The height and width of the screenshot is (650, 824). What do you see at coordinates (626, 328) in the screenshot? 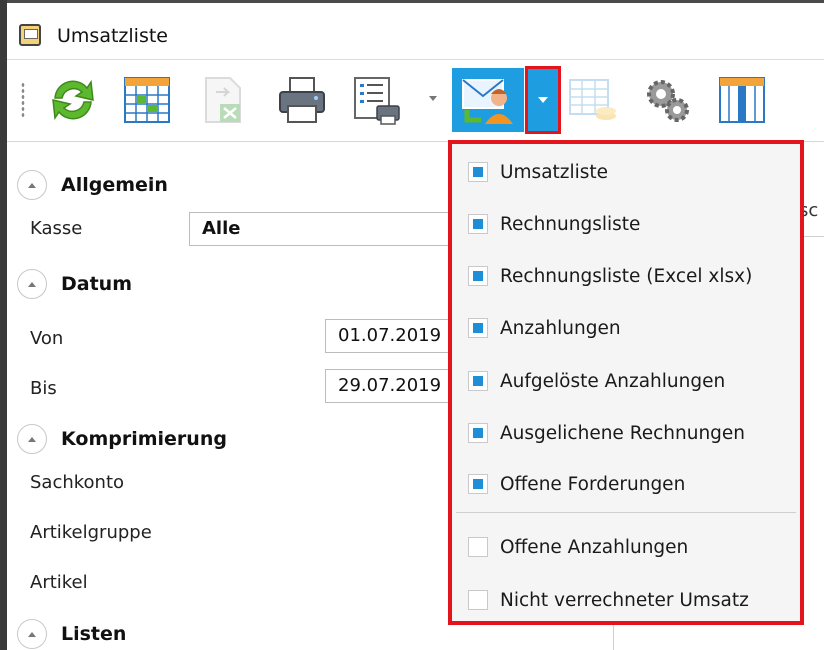
I see `menu-item-anzahlungen: Anzahlungen` at bounding box center [626, 328].